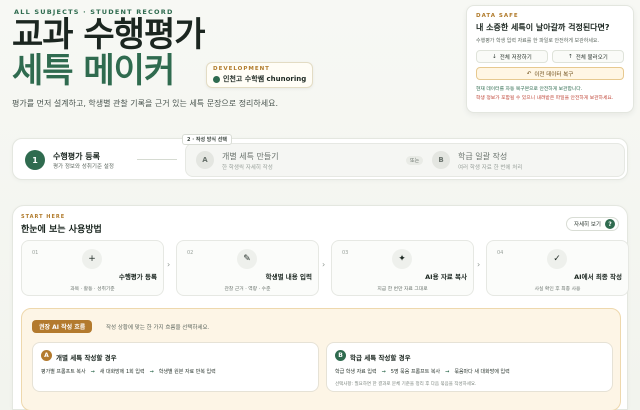  What do you see at coordinates (557, 259) in the screenshot?
I see `check-icon: ✓` at bounding box center [557, 259].